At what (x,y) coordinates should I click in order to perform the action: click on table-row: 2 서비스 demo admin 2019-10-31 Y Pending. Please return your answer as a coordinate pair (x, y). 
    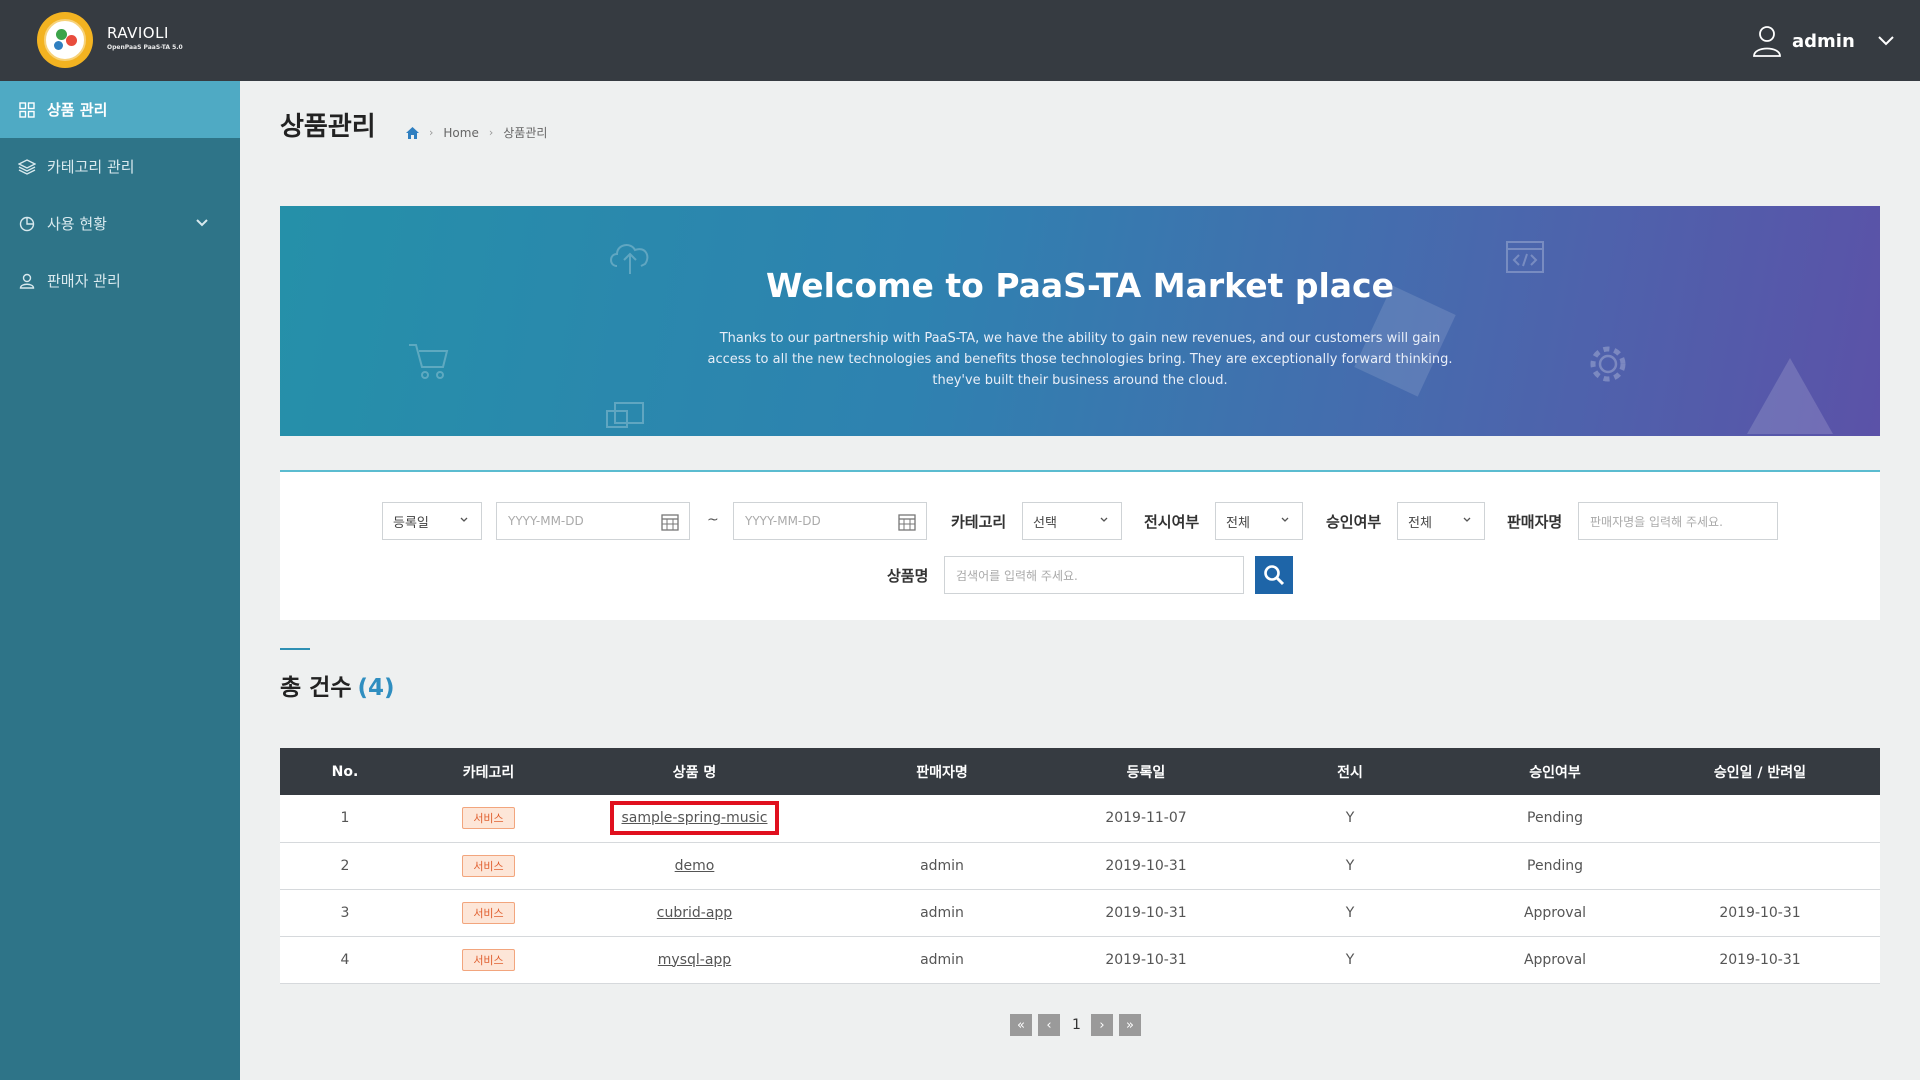
    Looking at the image, I should click on (1080, 866).